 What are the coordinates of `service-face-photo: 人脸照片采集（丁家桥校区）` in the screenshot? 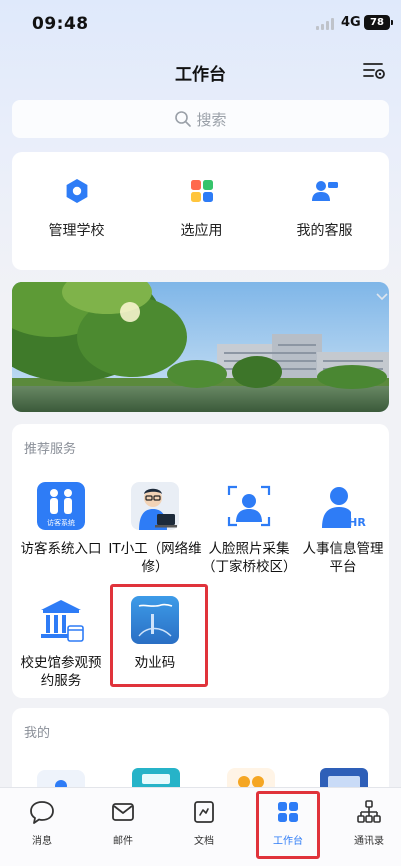 It's located at (249, 529).